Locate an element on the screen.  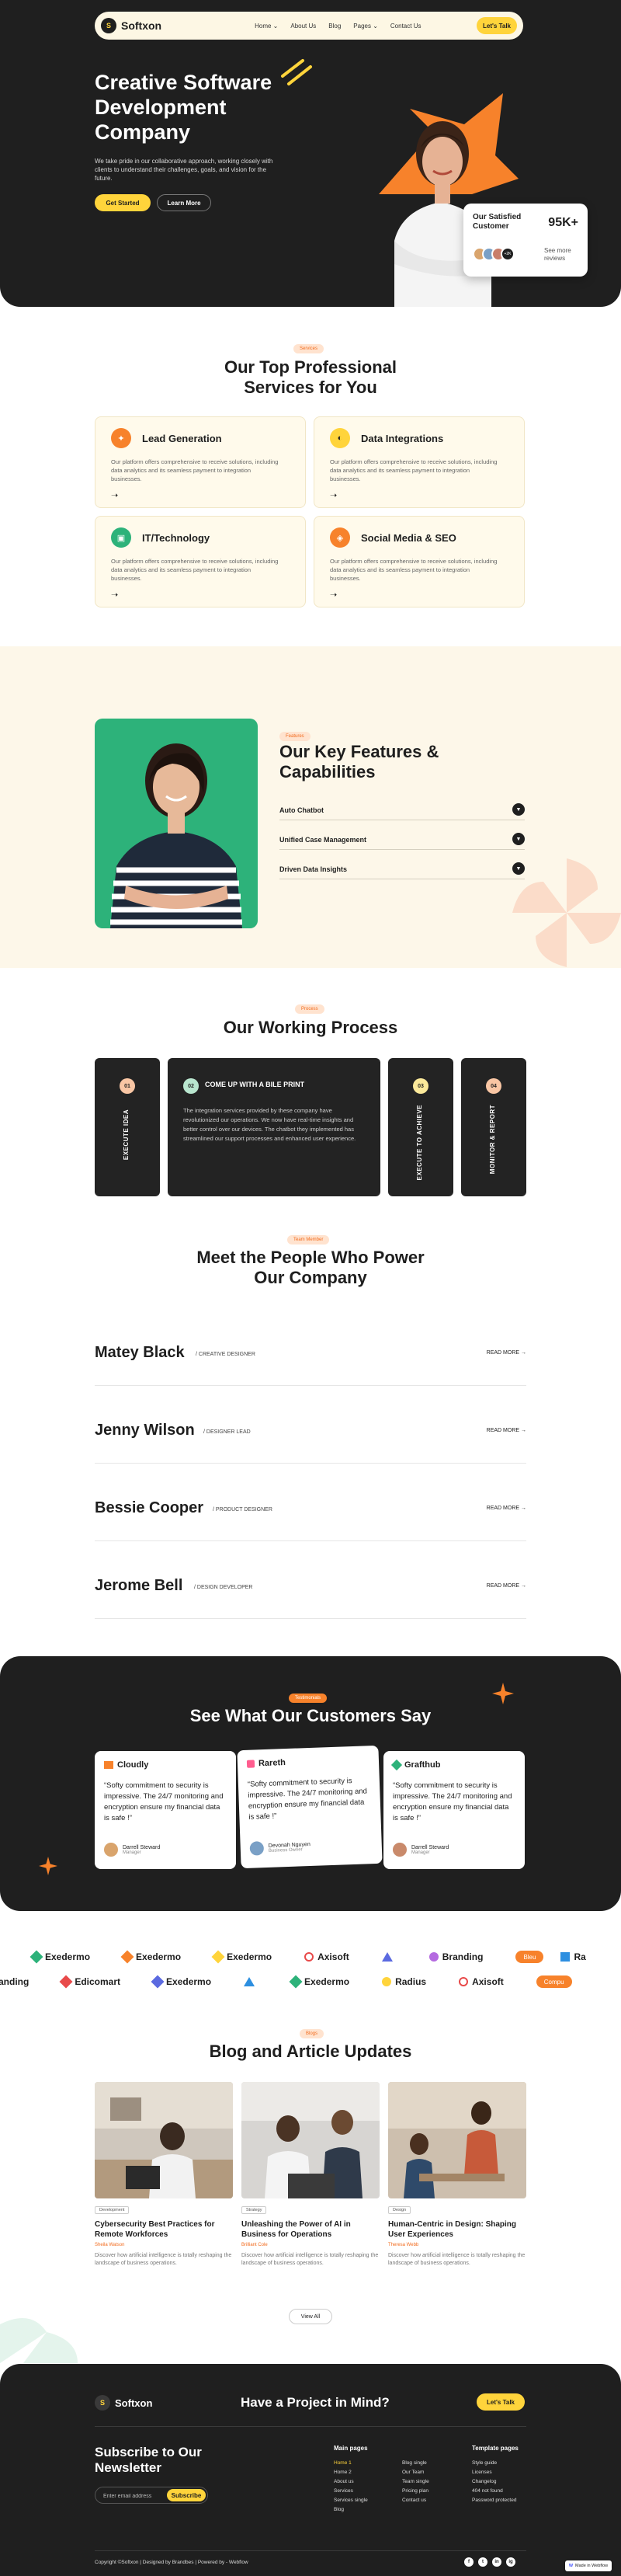
nav-blog: Blog is located at coordinates (334, 27).